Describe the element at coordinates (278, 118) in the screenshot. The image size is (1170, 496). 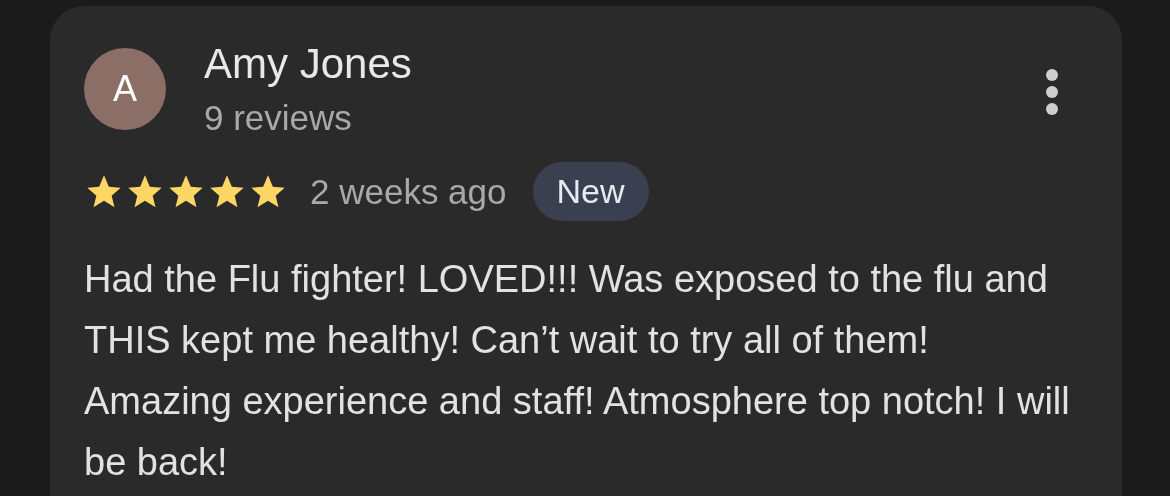
I see `review-count: 9 reviews` at that location.